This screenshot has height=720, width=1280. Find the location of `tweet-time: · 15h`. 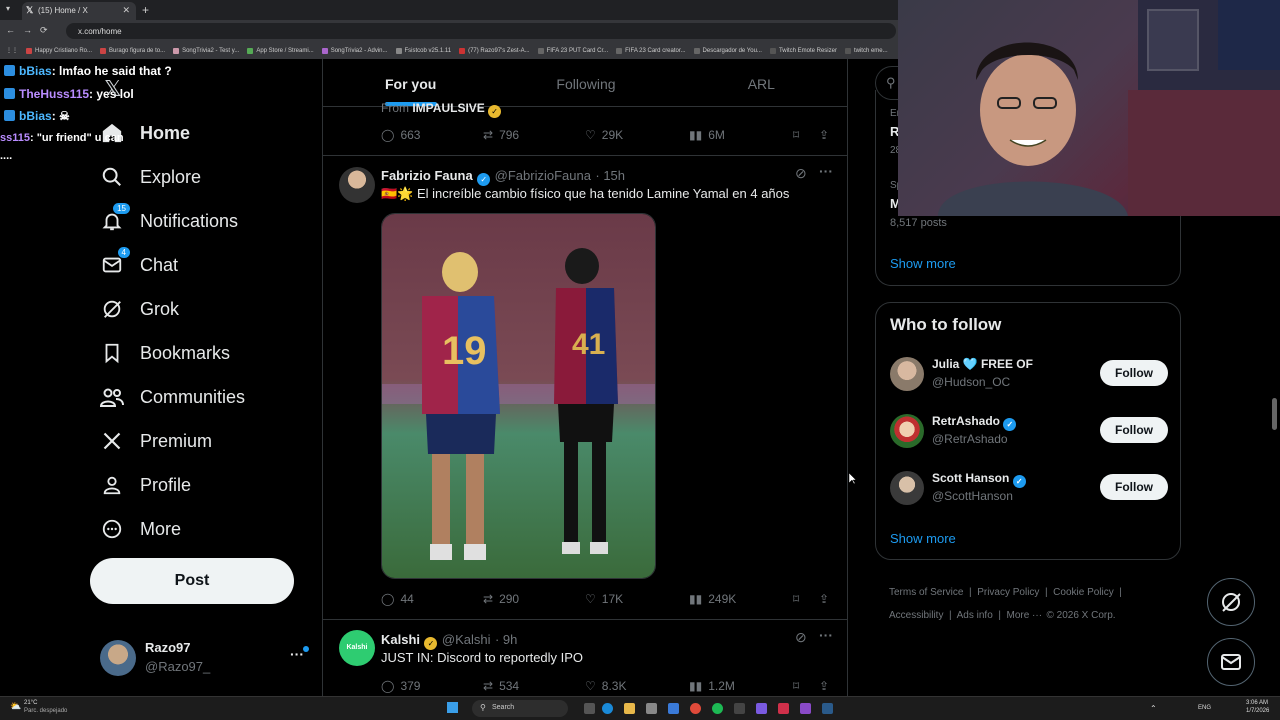

tweet-time: · 15h is located at coordinates (610, 175).